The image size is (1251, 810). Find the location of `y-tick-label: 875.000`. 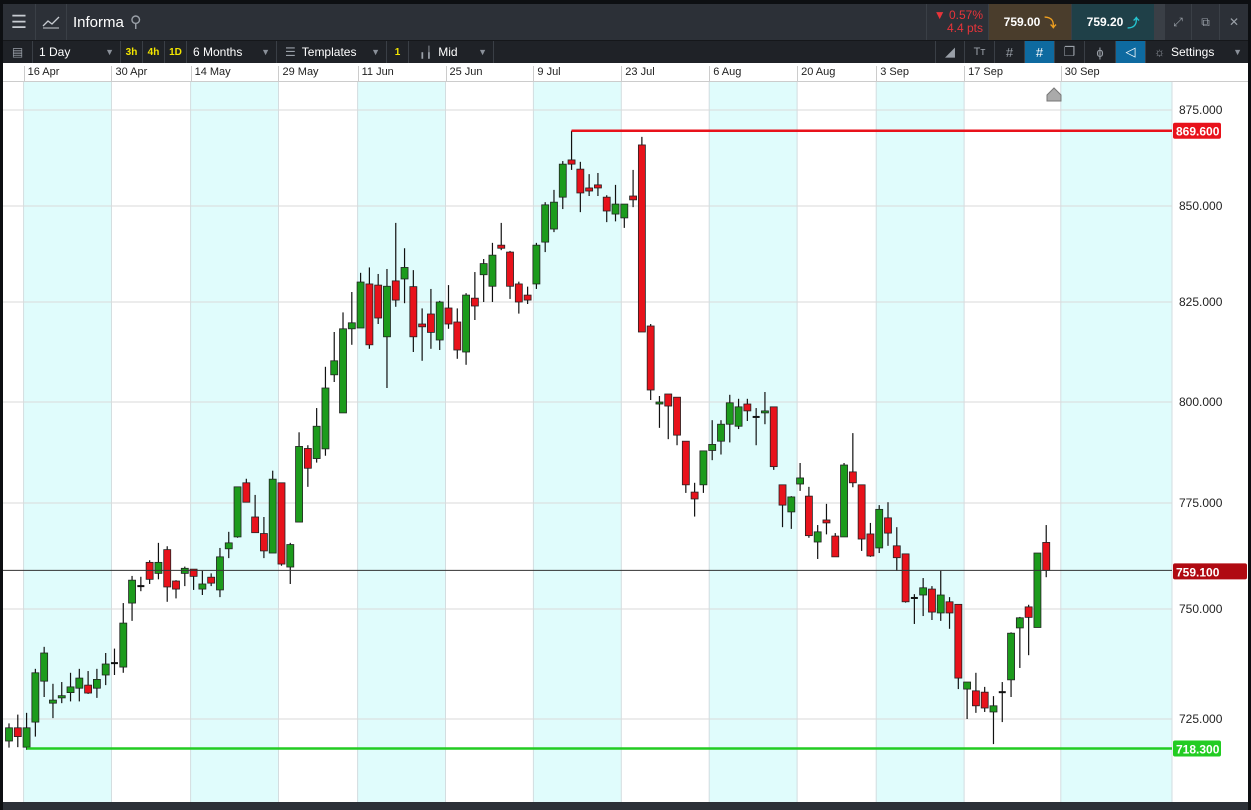

y-tick-label: 875.000 is located at coordinates (1201, 110).